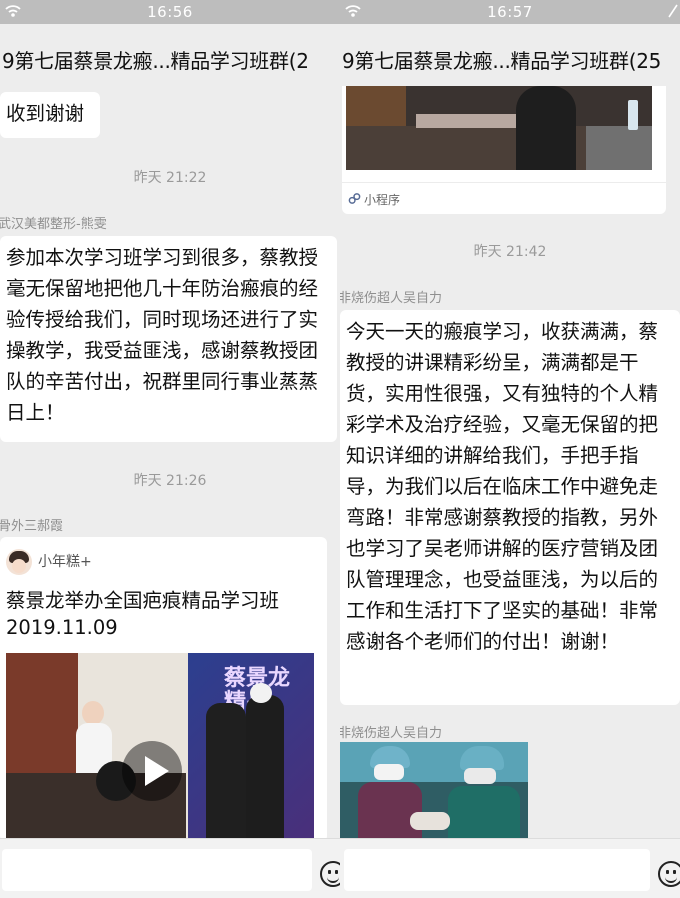 The width and height of the screenshot is (680, 898). Describe the element at coordinates (157, 771) in the screenshot. I see `play-icon` at that location.